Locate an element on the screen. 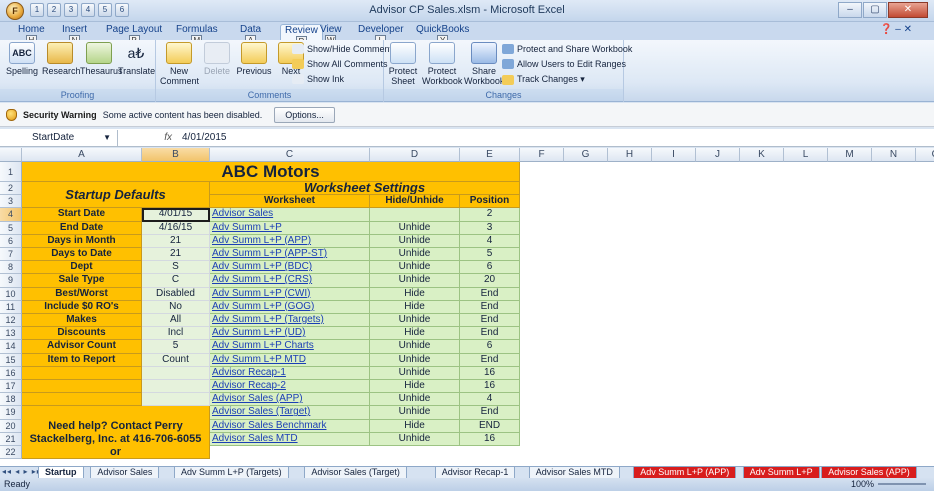 The height and width of the screenshot is (491, 934). default-value: S is located at coordinates (176, 268).